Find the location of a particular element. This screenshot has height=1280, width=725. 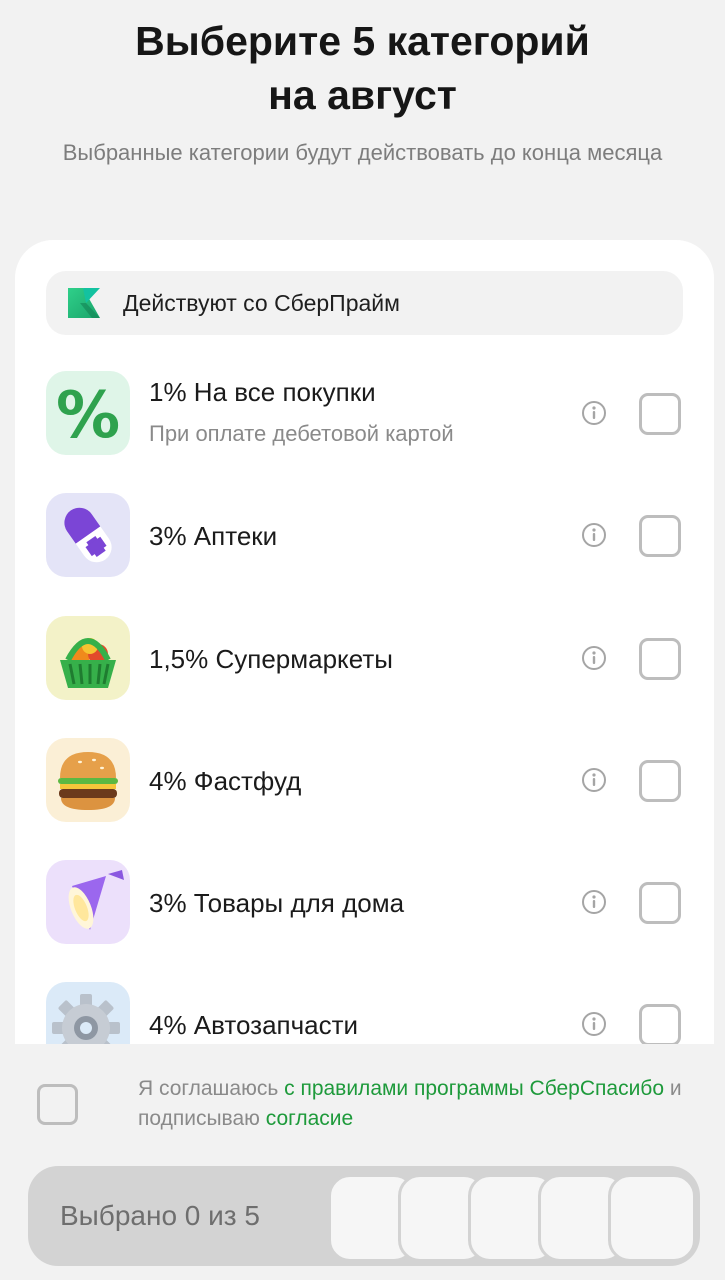

category-title: 3% Товары для дома is located at coordinates (277, 903).